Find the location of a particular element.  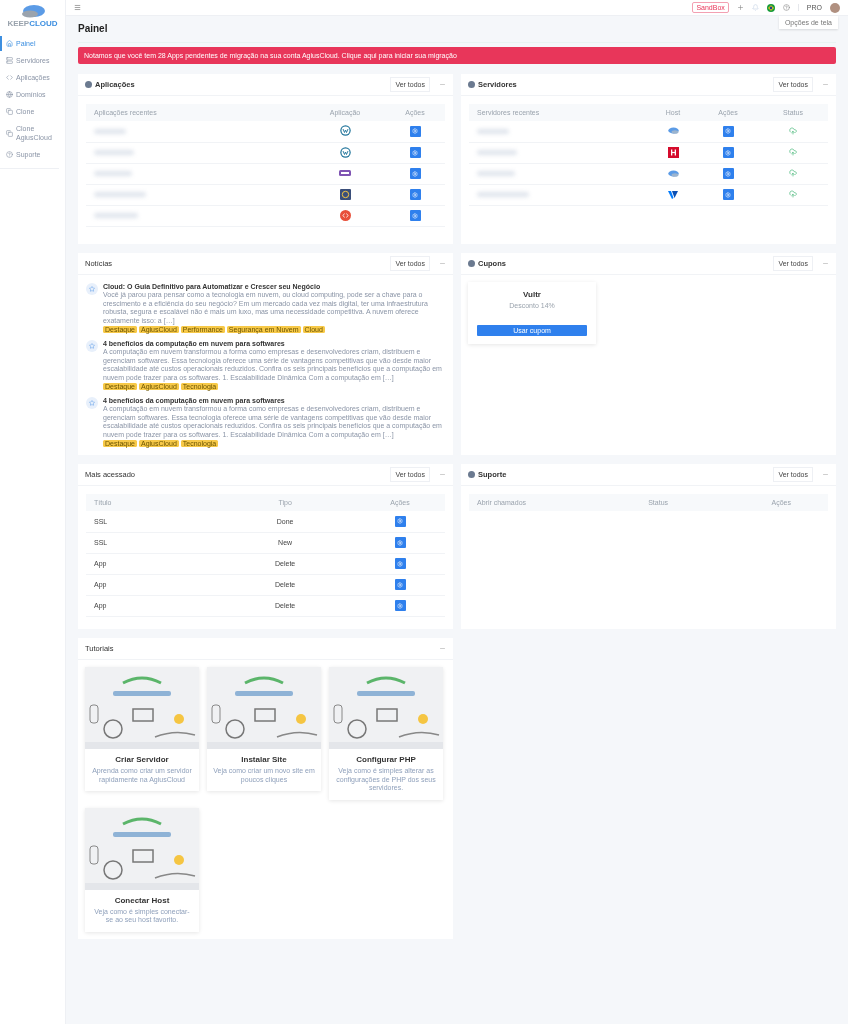

help-icon is located at coordinates (9, 154).